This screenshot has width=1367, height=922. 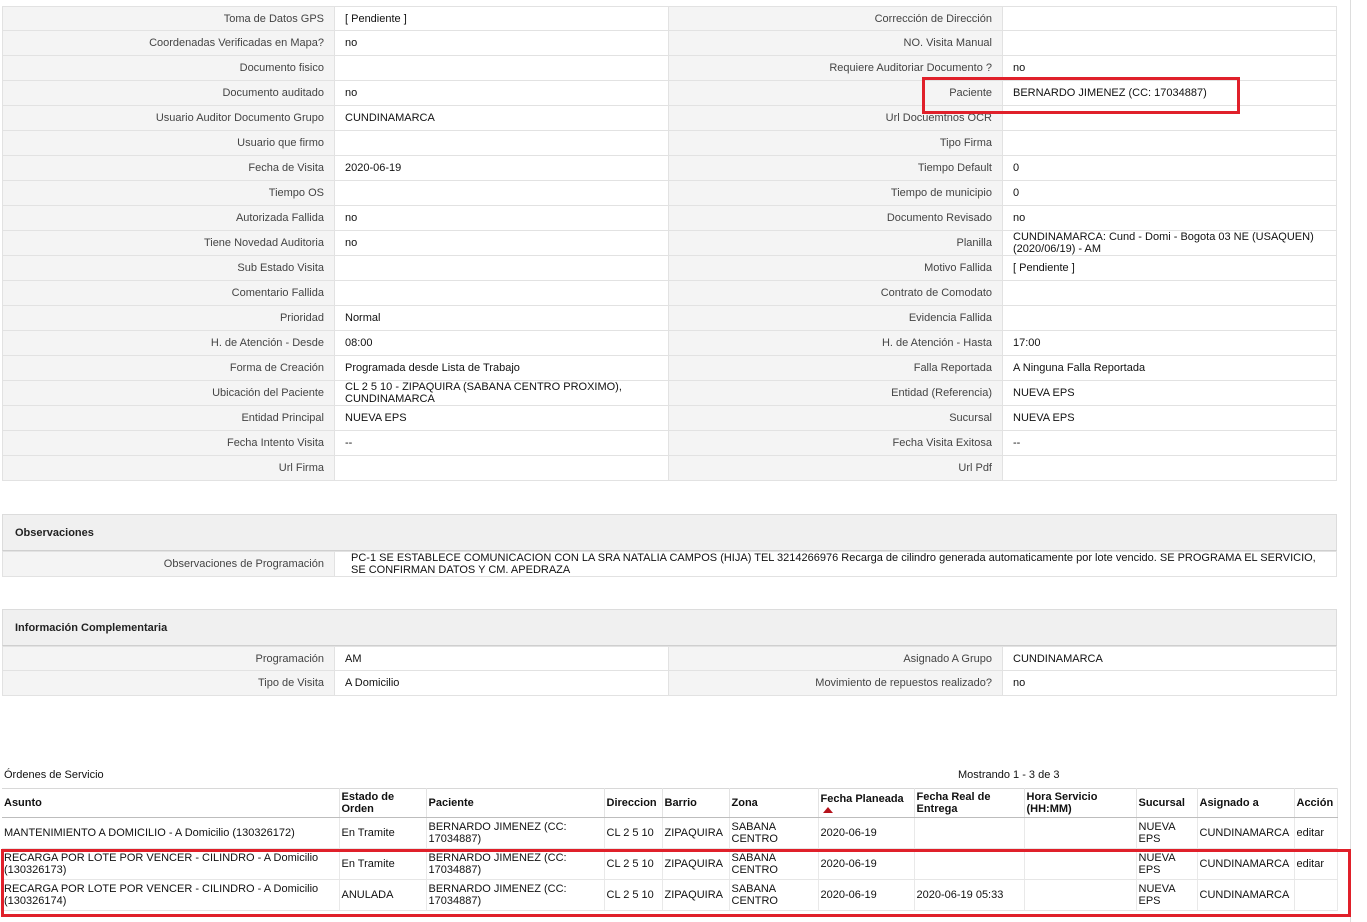 What do you see at coordinates (1229, 803) in the screenshot?
I see `orders-col-header-label: Asignado a` at bounding box center [1229, 803].